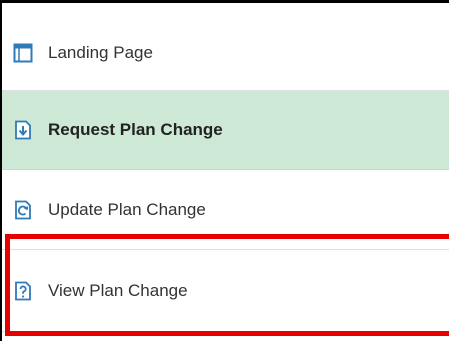  I want to click on view-document-icon, so click(23, 291).